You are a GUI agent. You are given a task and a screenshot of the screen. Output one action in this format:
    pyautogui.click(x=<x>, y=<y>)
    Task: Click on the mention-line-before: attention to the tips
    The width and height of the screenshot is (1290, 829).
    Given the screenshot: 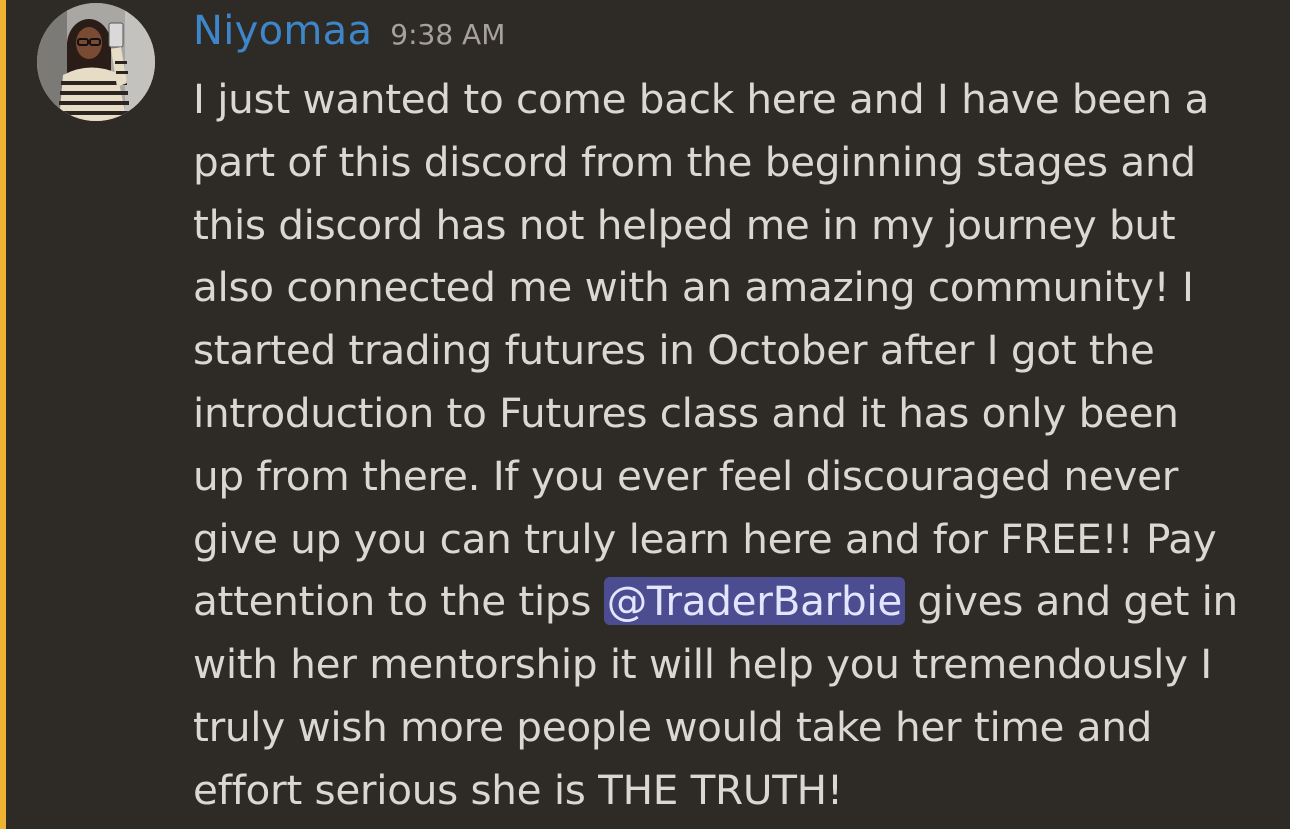 What is the action you would take?
    pyautogui.click(x=398, y=601)
    